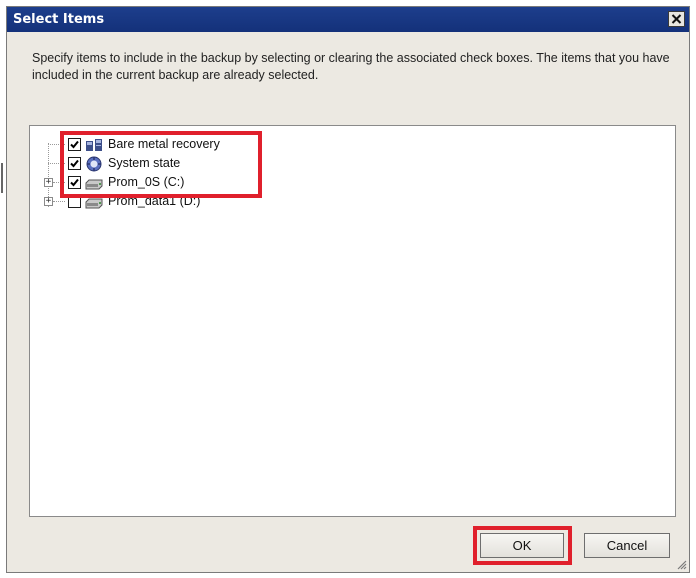  I want to click on cancel-button: Cancel, so click(627, 545).